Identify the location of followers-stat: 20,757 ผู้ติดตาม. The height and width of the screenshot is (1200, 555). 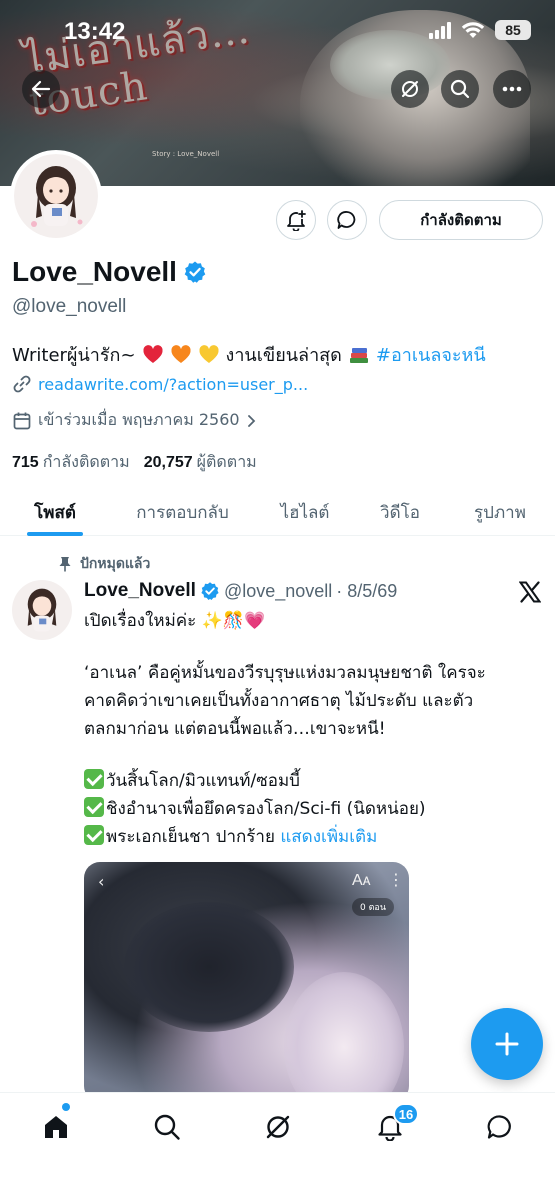
(200, 462).